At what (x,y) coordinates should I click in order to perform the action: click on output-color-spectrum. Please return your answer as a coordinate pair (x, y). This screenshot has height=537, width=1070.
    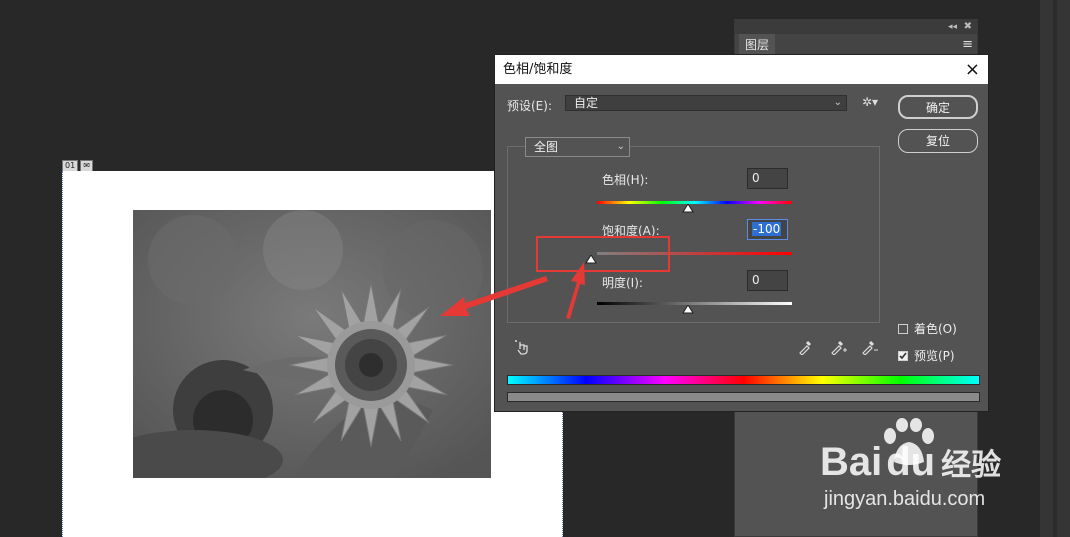
    Looking at the image, I should click on (743, 397).